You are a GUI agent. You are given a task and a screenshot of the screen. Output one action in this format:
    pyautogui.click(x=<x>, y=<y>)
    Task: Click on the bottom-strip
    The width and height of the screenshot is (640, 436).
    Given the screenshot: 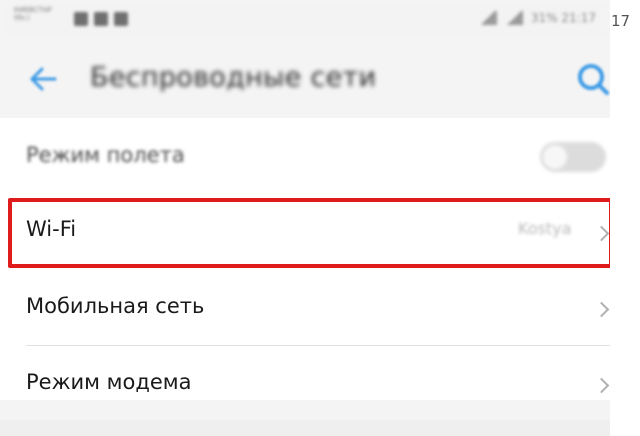 What is the action you would take?
    pyautogui.click(x=305, y=428)
    